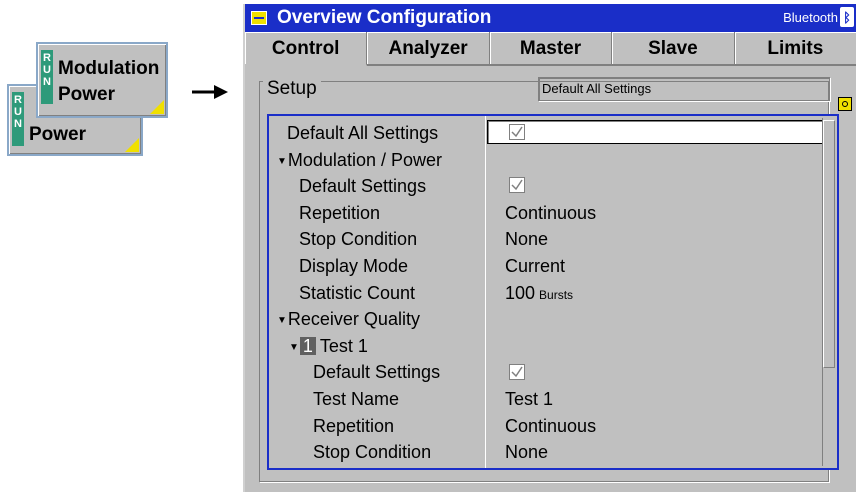  Describe the element at coordinates (428, 49) in the screenshot. I see `tab-analyzer: Analyzer` at that location.